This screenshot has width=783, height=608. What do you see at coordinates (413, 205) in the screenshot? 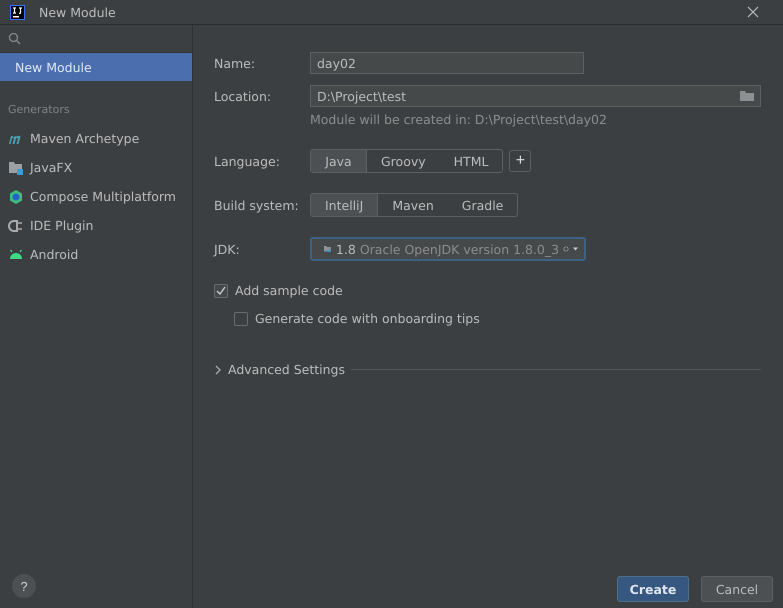
I see `build-system-option: Maven` at bounding box center [413, 205].